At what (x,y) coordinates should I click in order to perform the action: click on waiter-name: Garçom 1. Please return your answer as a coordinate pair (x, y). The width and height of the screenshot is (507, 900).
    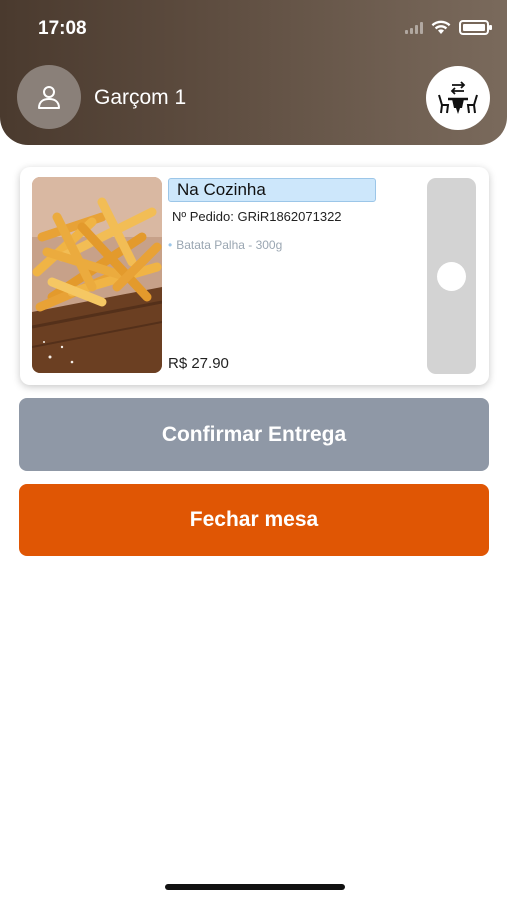
    Looking at the image, I should click on (140, 97).